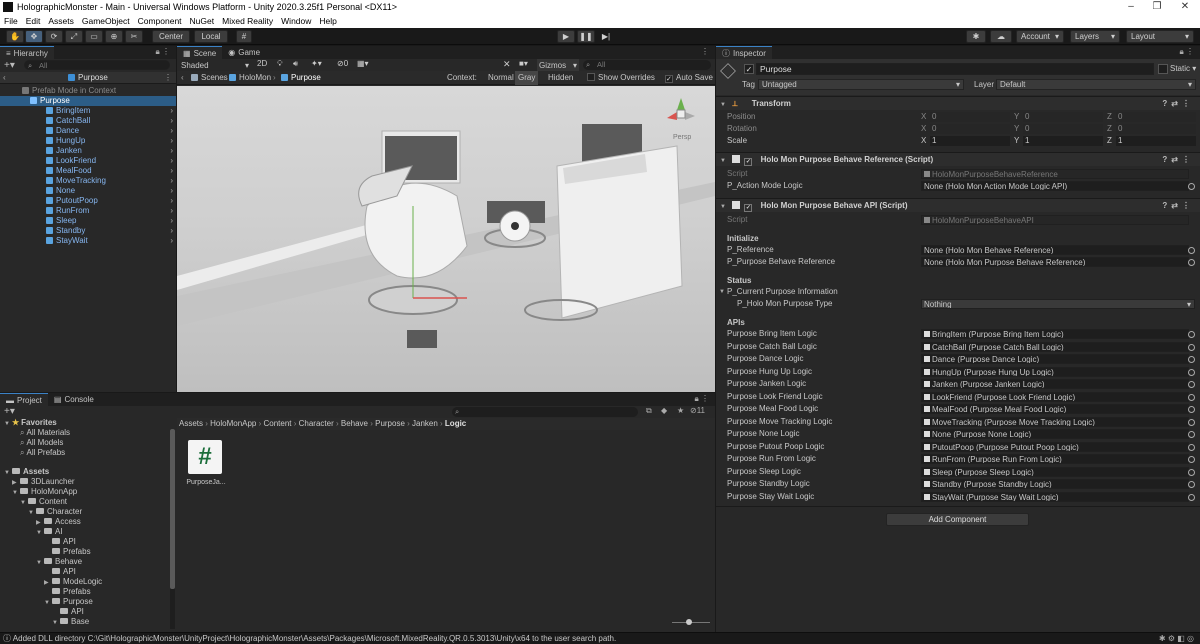  I want to click on effects-icon: ✦▾, so click(316, 63).